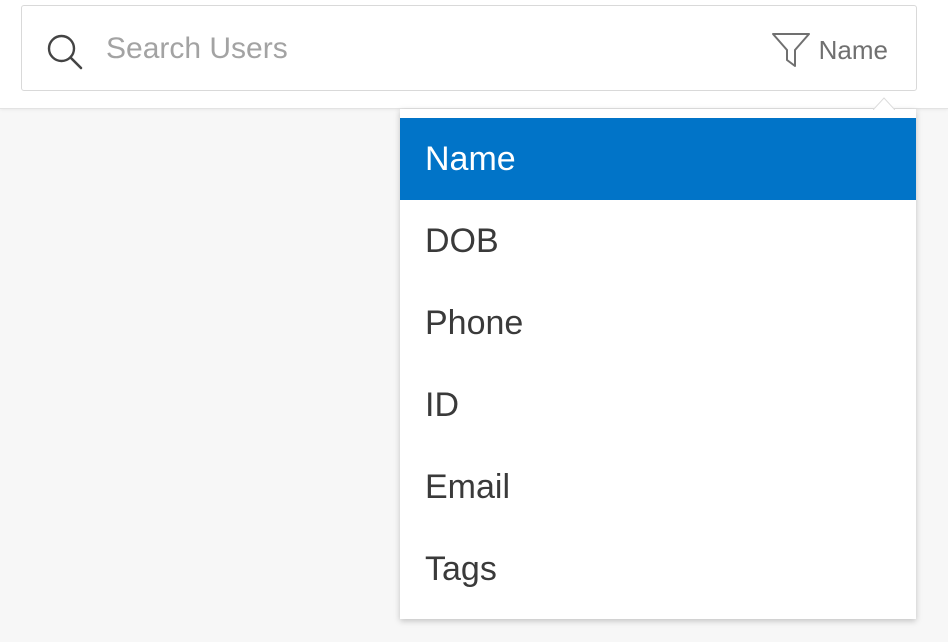 The width and height of the screenshot is (948, 642). What do you see at coordinates (65, 52) in the screenshot?
I see `search-icon` at bounding box center [65, 52].